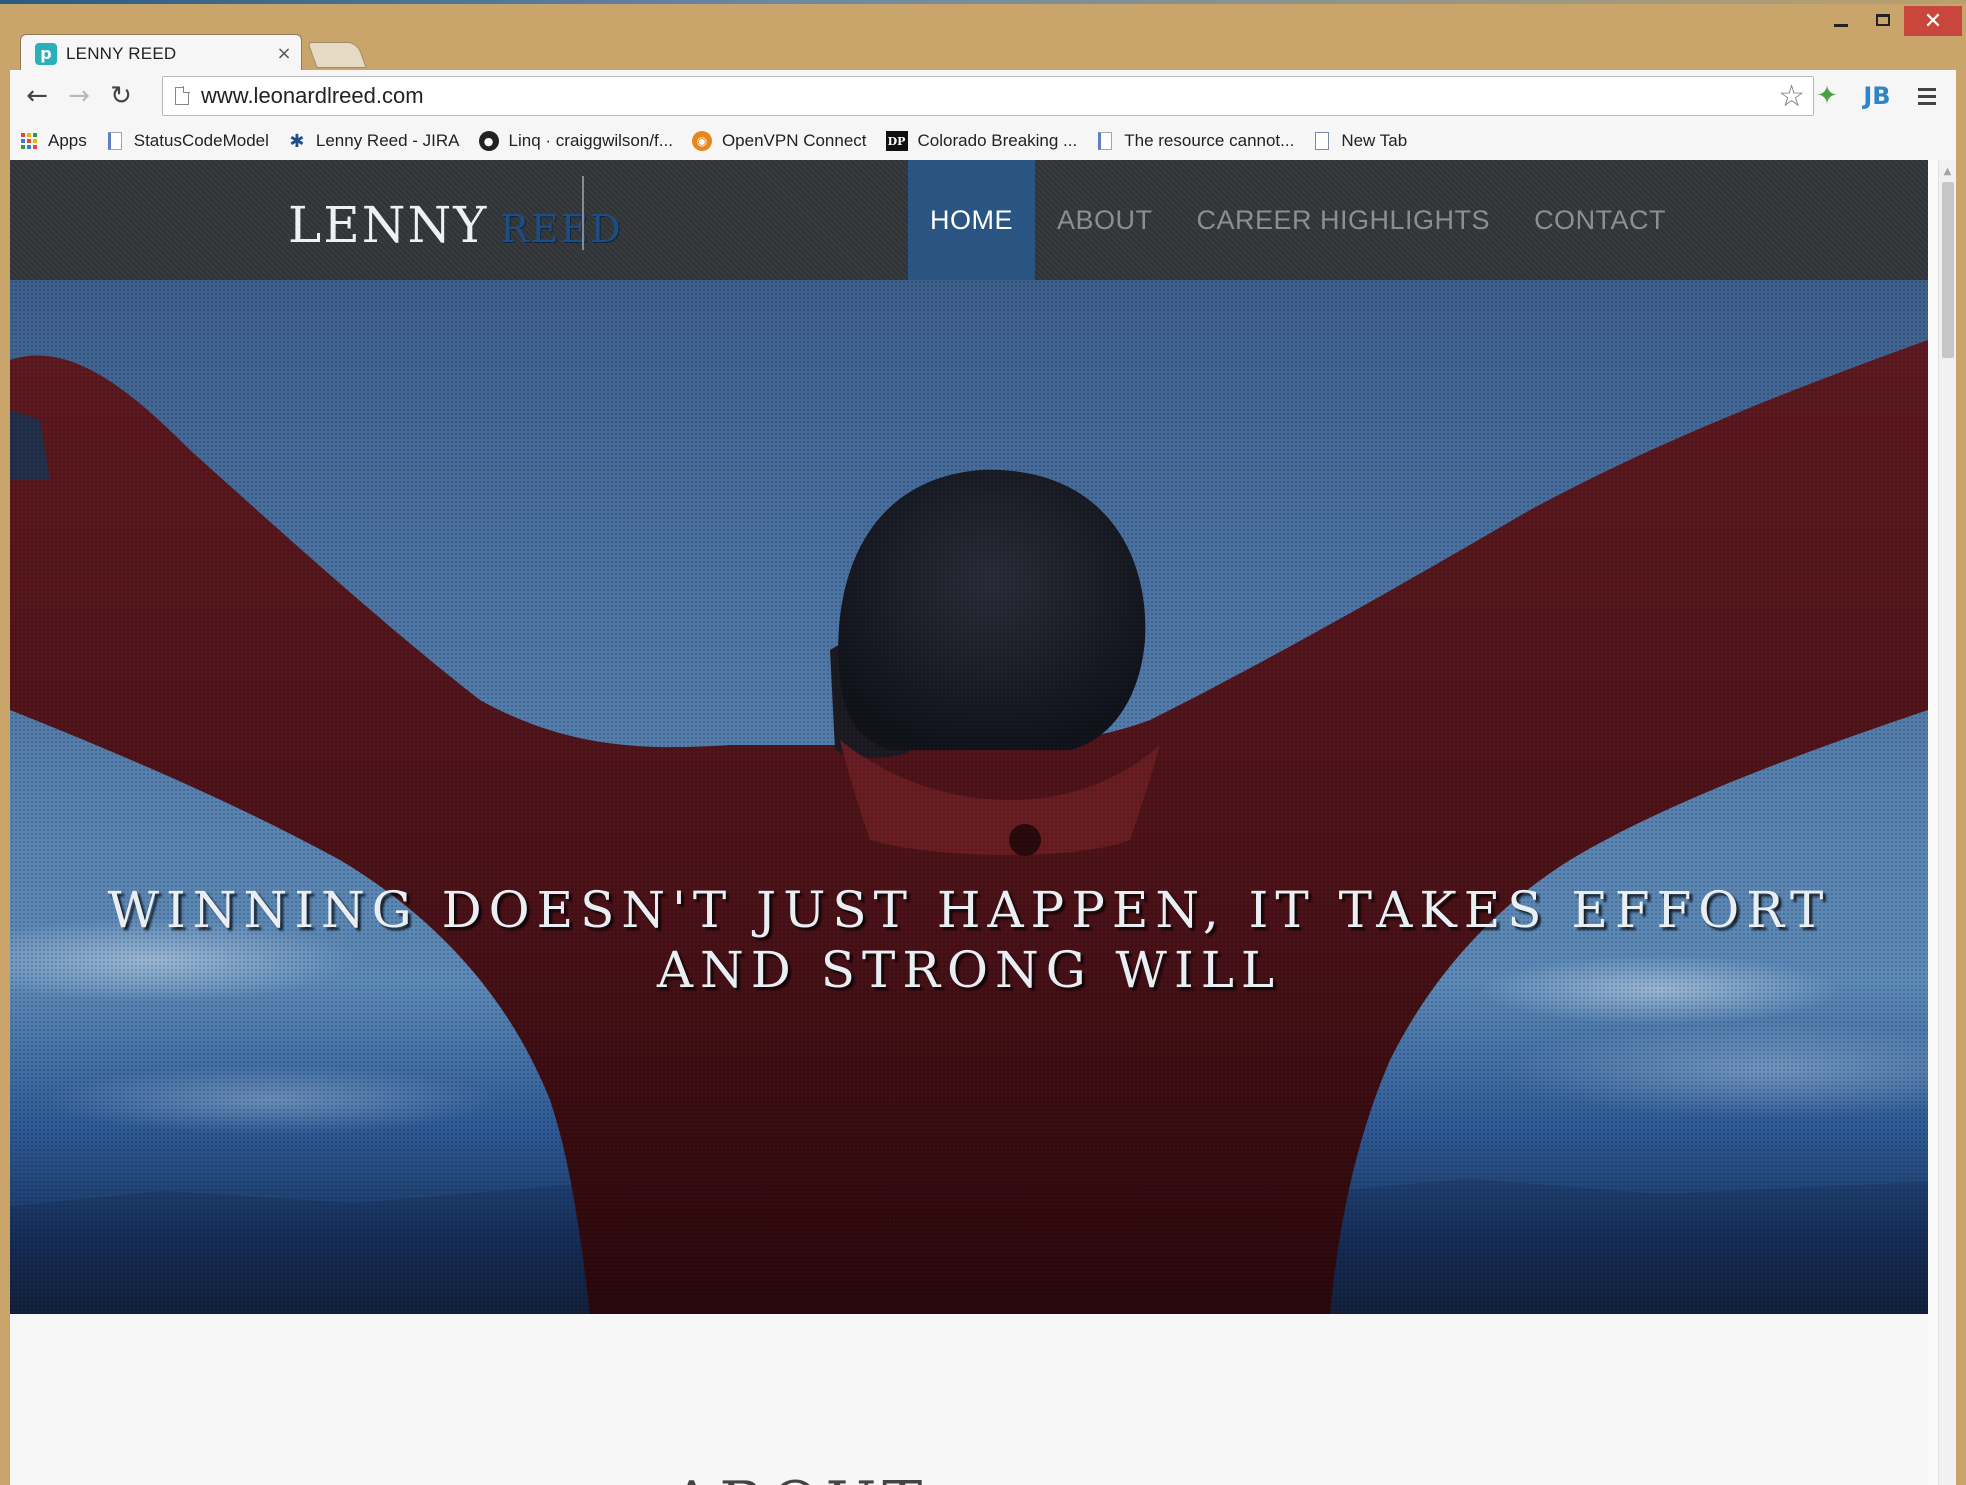 The width and height of the screenshot is (1966, 1485). I want to click on bookmark-statuscodemodel: StatusCodeModel, so click(187, 141).